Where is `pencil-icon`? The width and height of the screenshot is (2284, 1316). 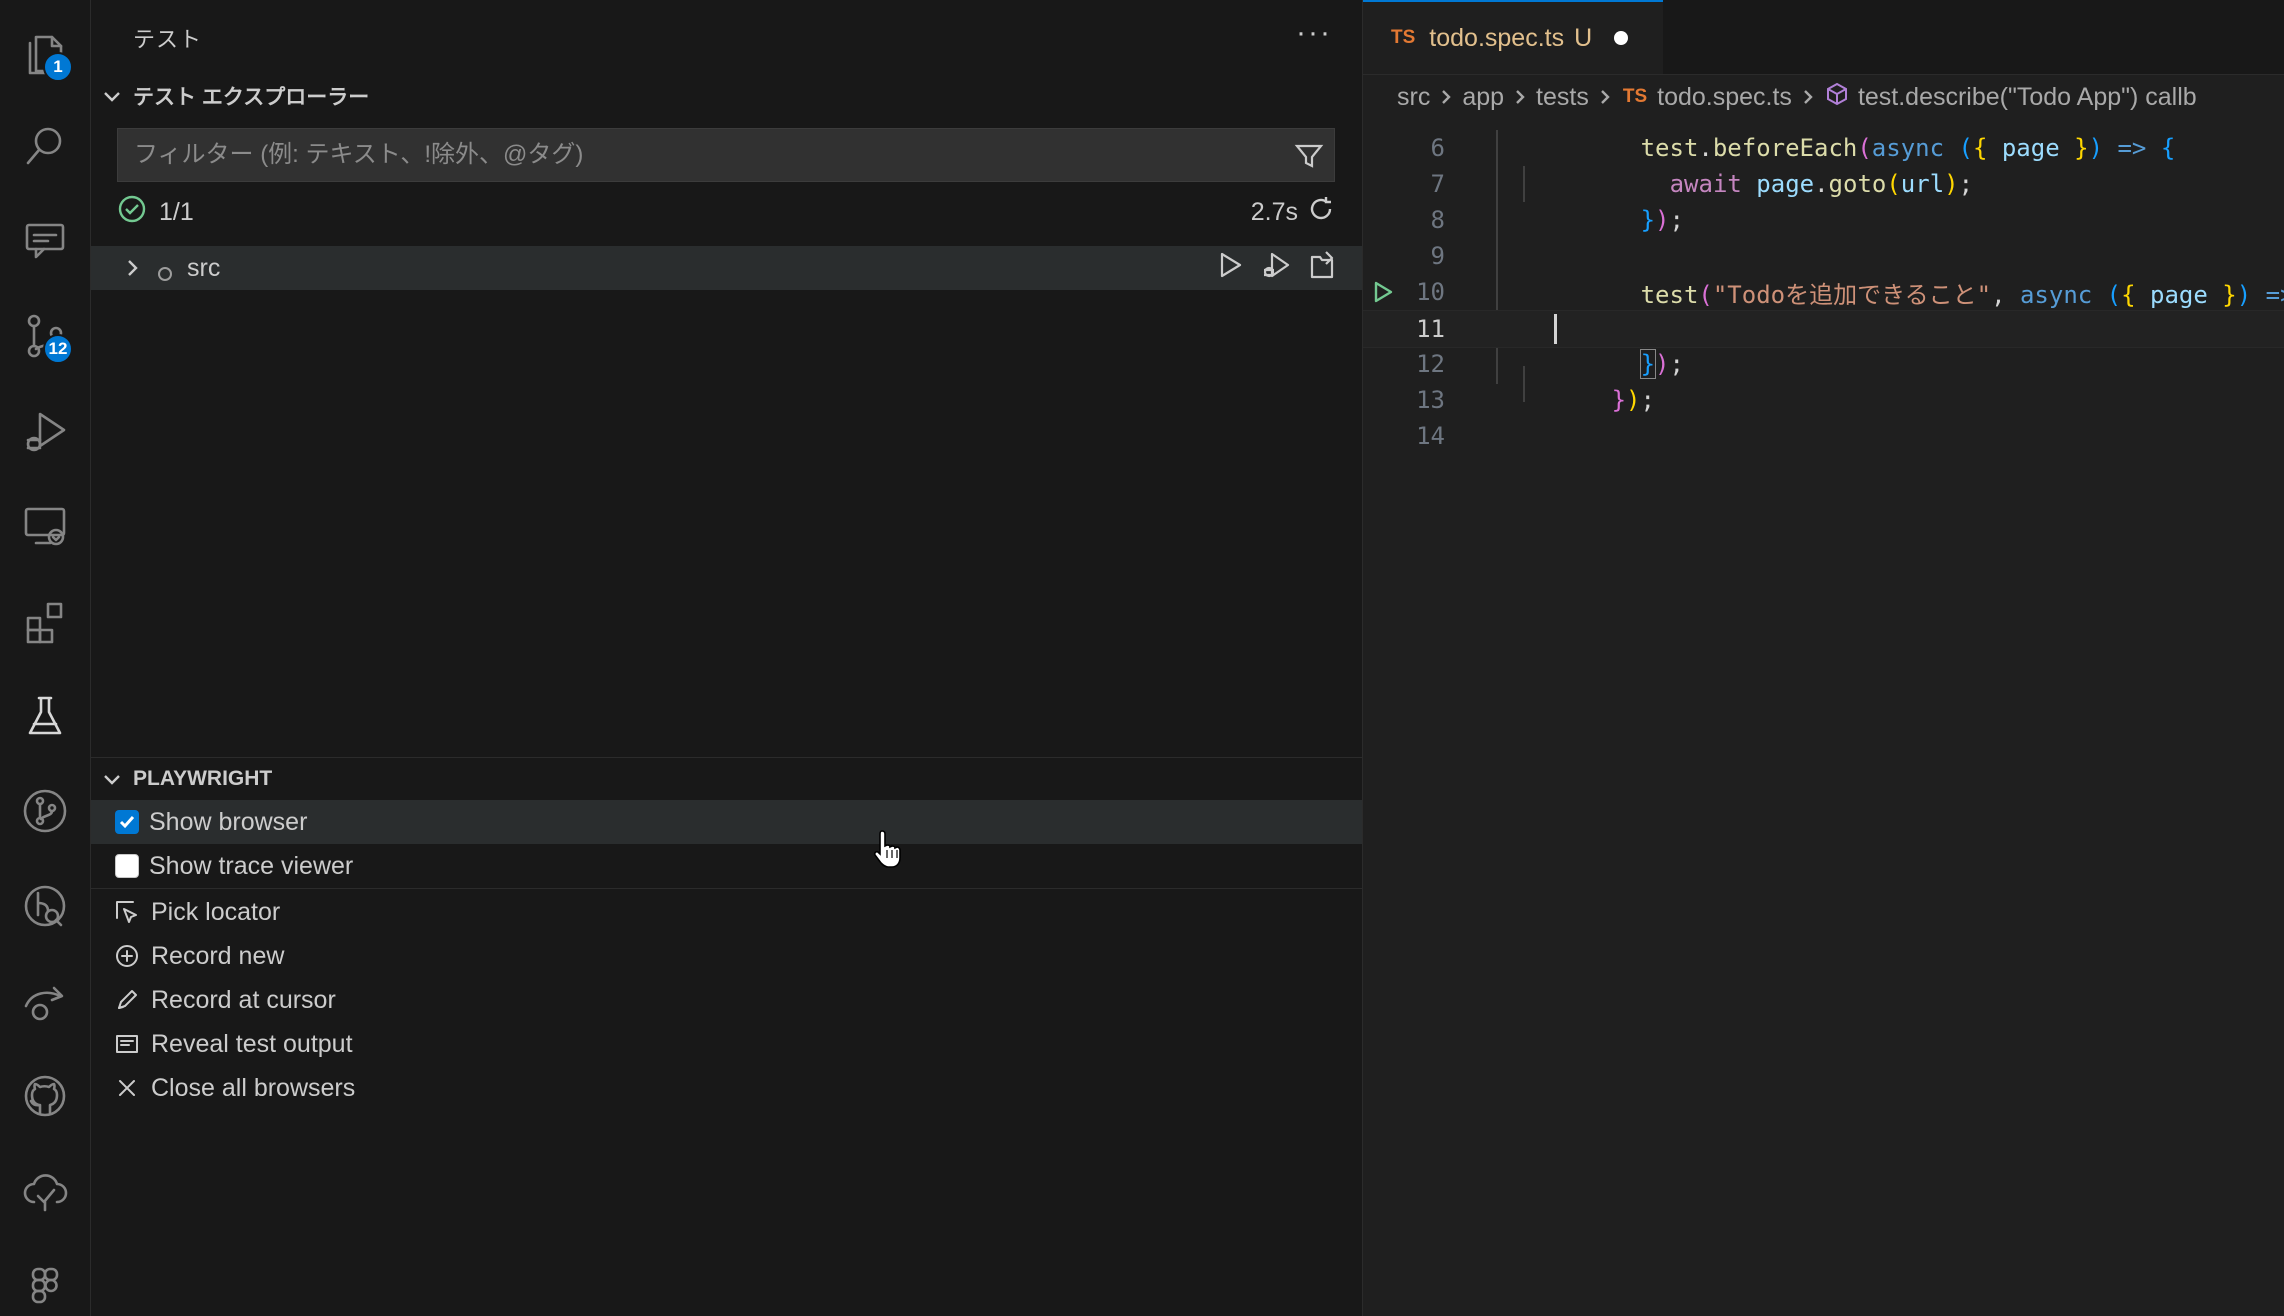
pencil-icon is located at coordinates (127, 1000).